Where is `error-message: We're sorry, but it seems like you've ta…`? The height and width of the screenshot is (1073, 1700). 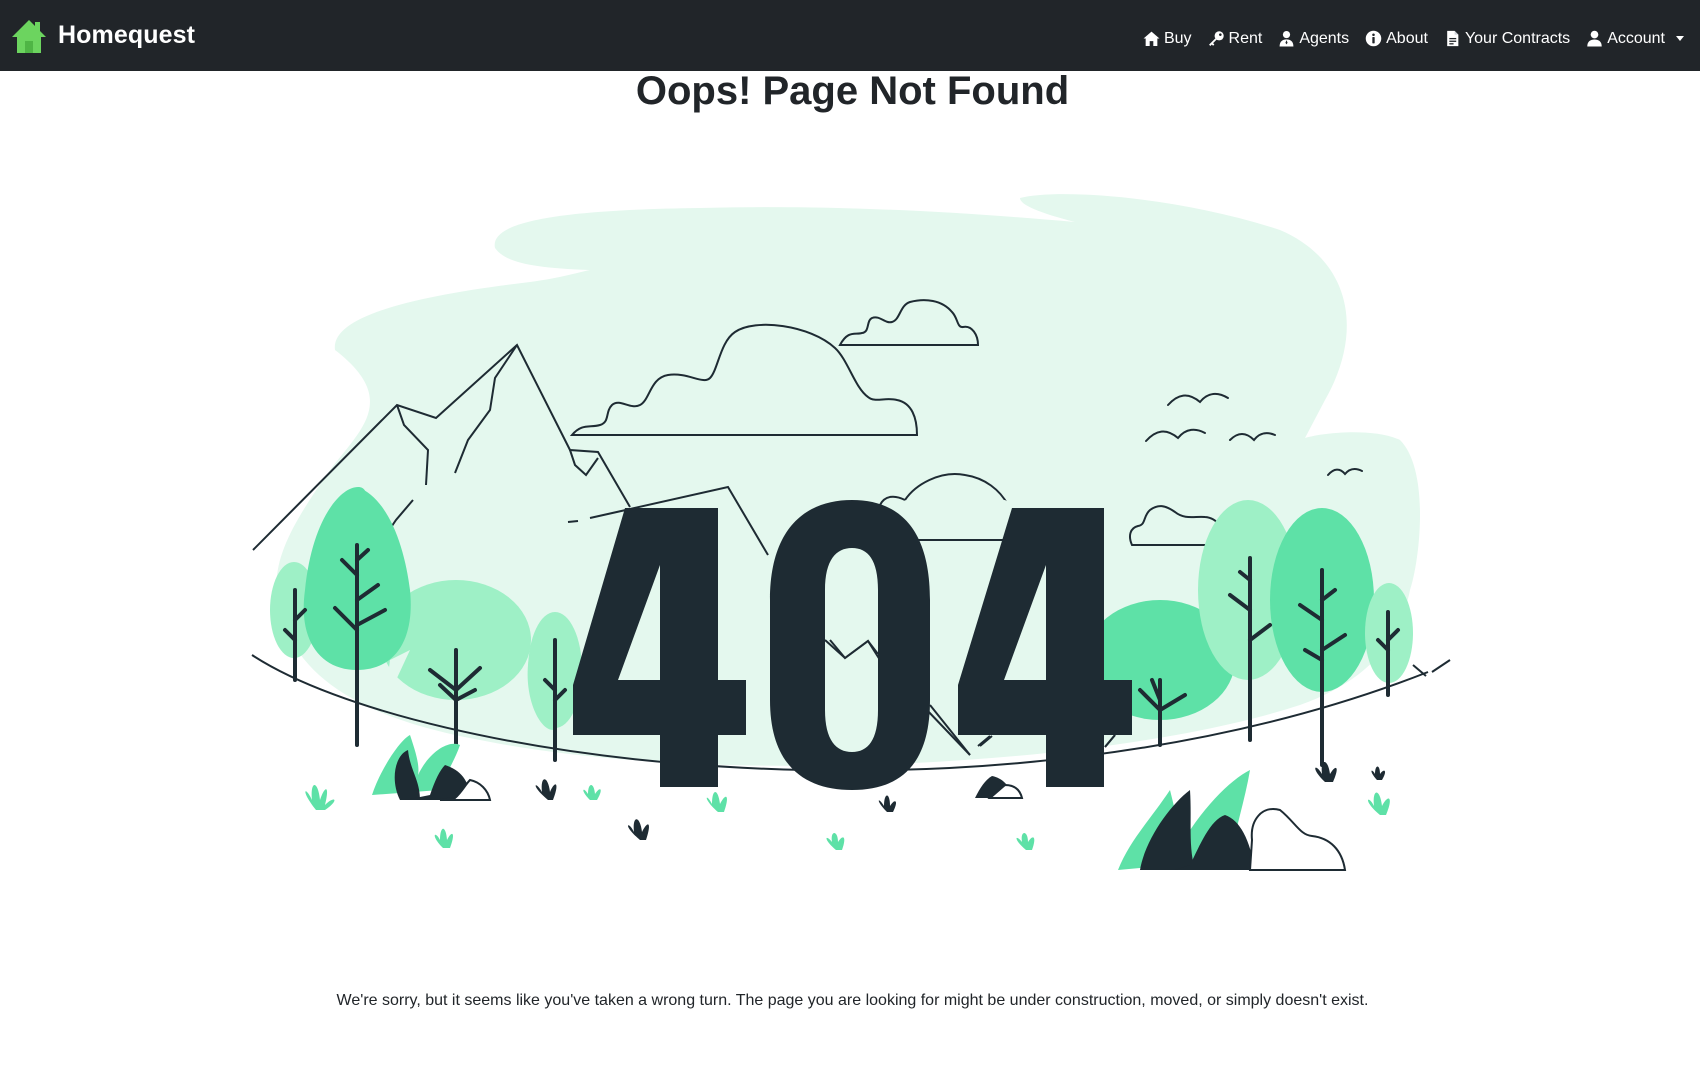 error-message: We're sorry, but it seems like you've ta… is located at coordinates (852, 1000).